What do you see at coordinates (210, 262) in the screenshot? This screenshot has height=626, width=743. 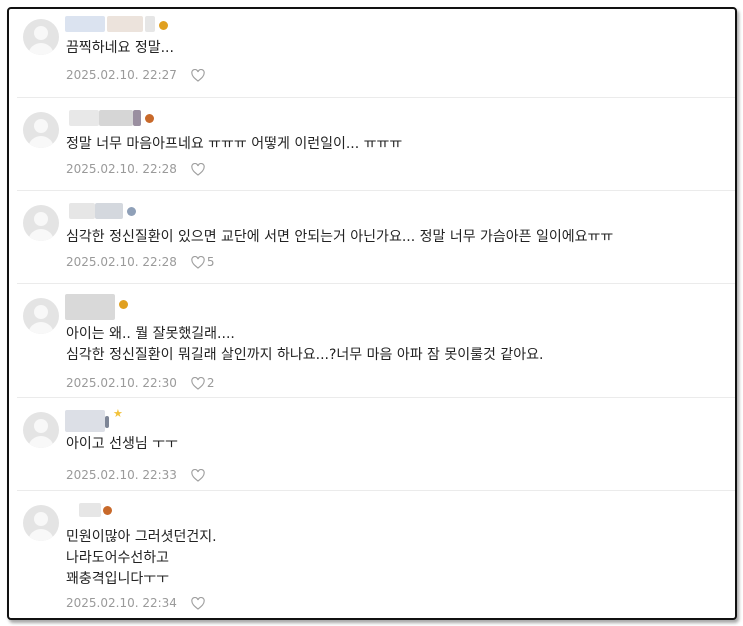 I see `like-count: 5` at bounding box center [210, 262].